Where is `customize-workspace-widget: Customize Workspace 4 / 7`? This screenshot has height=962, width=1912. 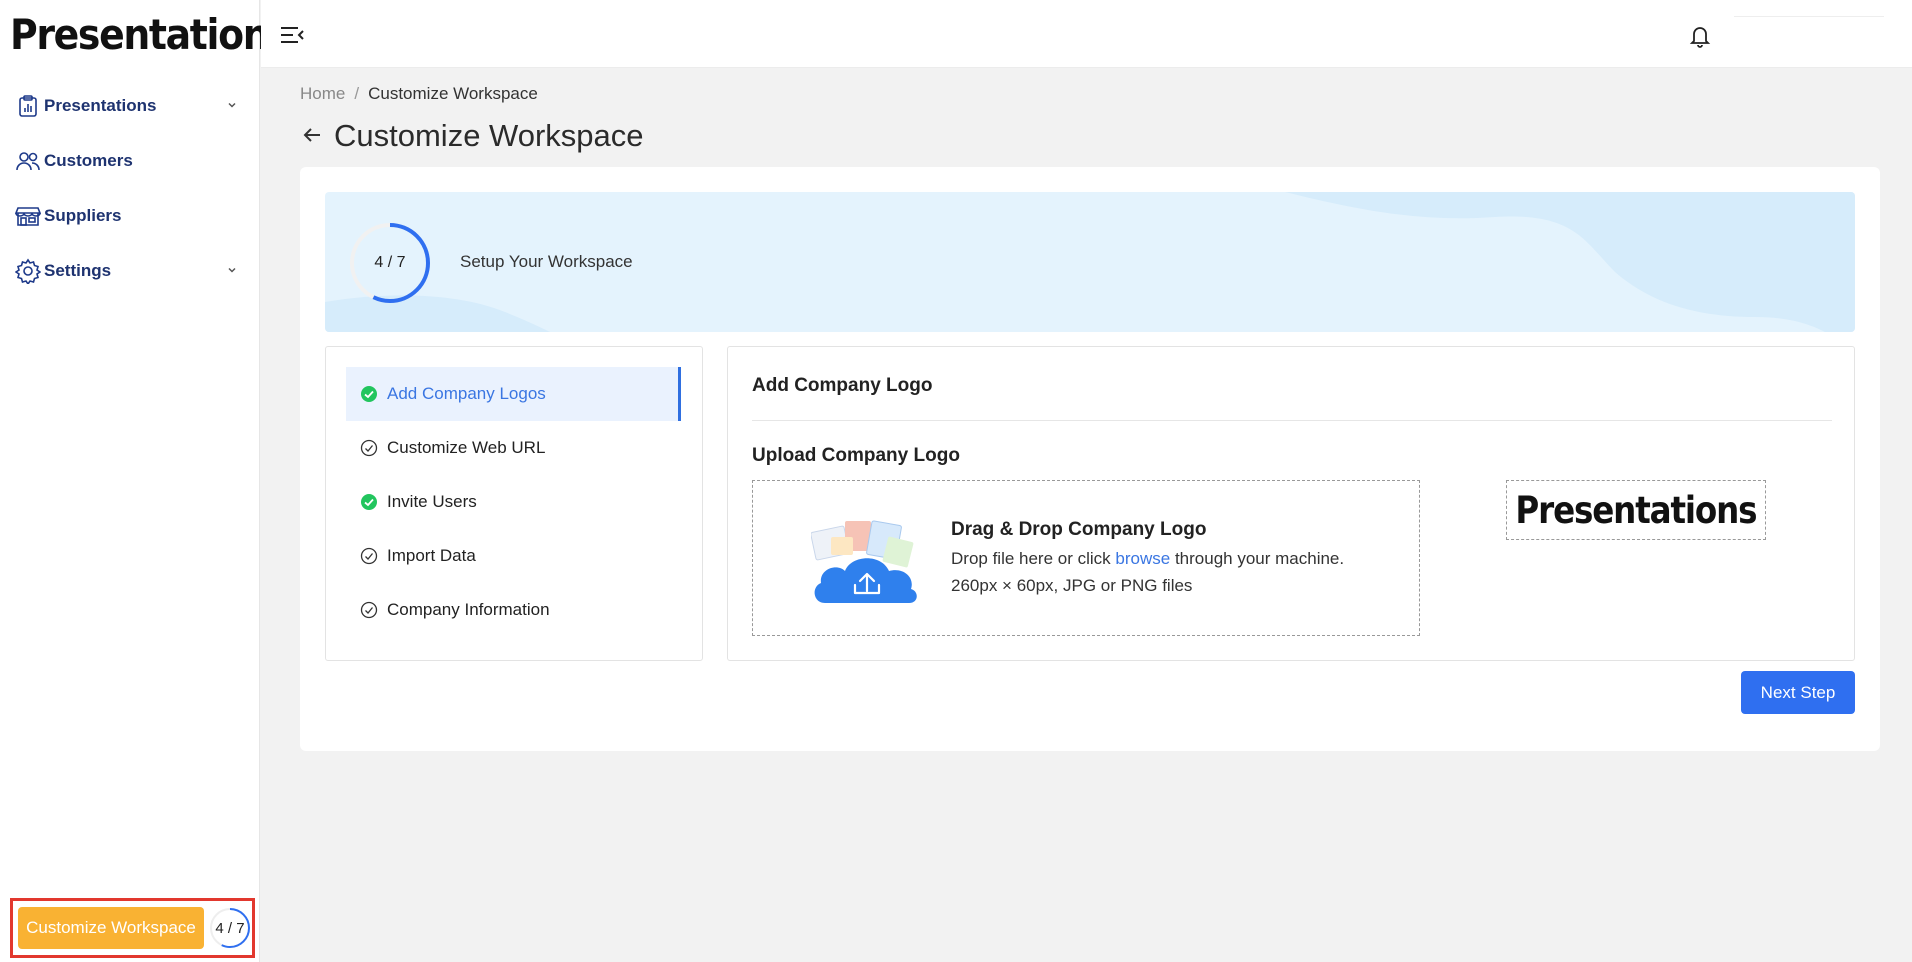 customize-workspace-widget: Customize Workspace 4 / 7 is located at coordinates (132, 928).